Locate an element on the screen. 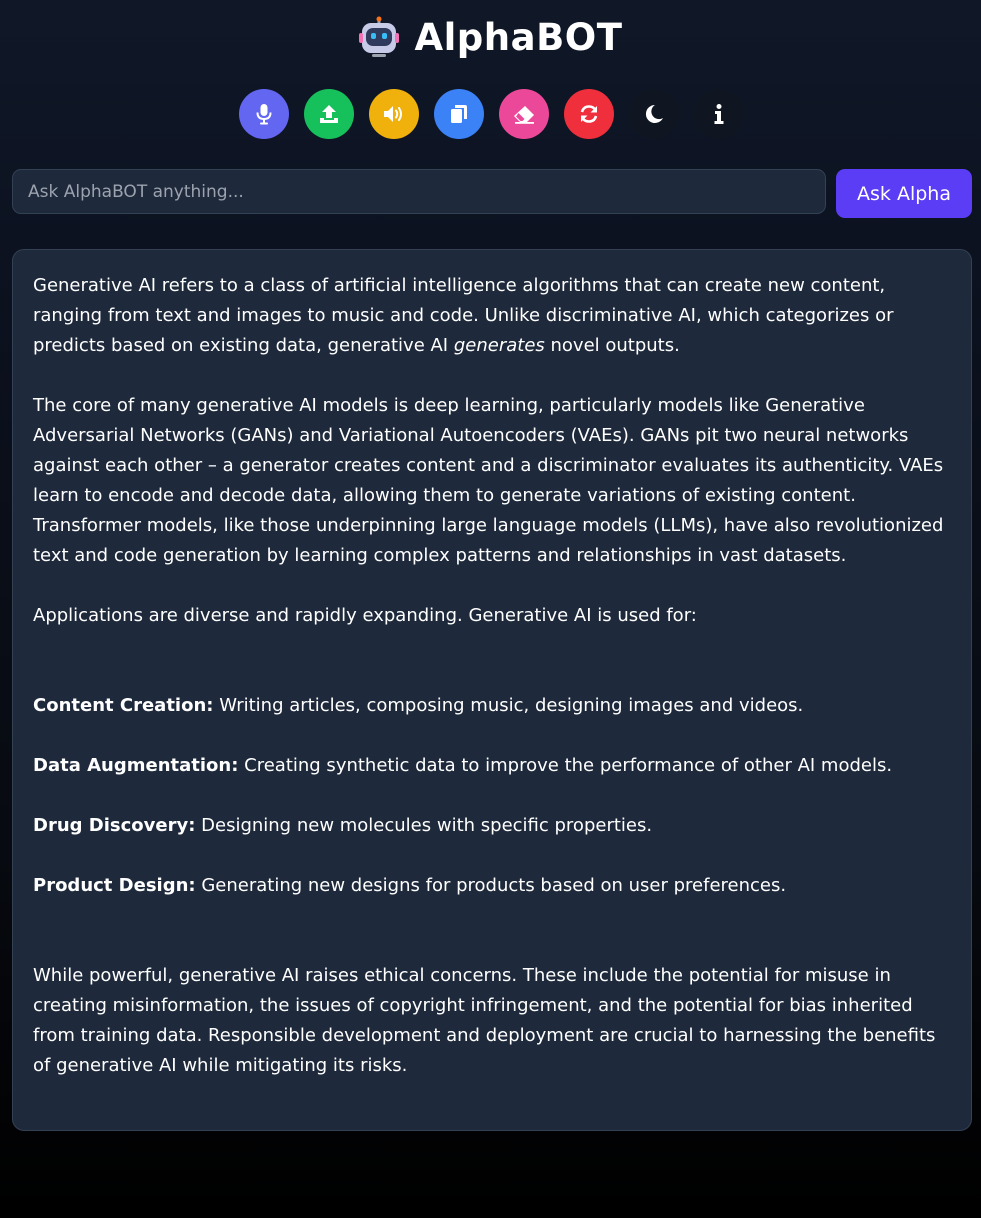 This screenshot has width=981, height=1218. toolbar is located at coordinates (491, 114).